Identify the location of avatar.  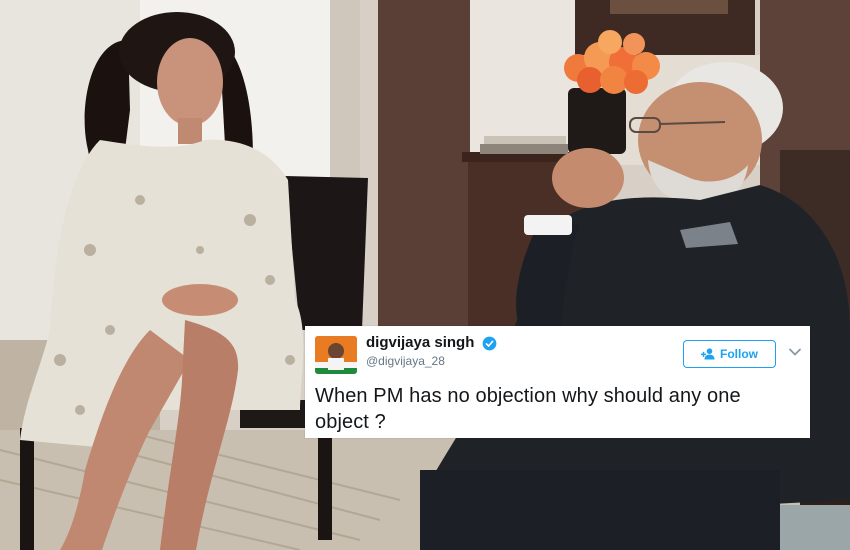
(336, 355).